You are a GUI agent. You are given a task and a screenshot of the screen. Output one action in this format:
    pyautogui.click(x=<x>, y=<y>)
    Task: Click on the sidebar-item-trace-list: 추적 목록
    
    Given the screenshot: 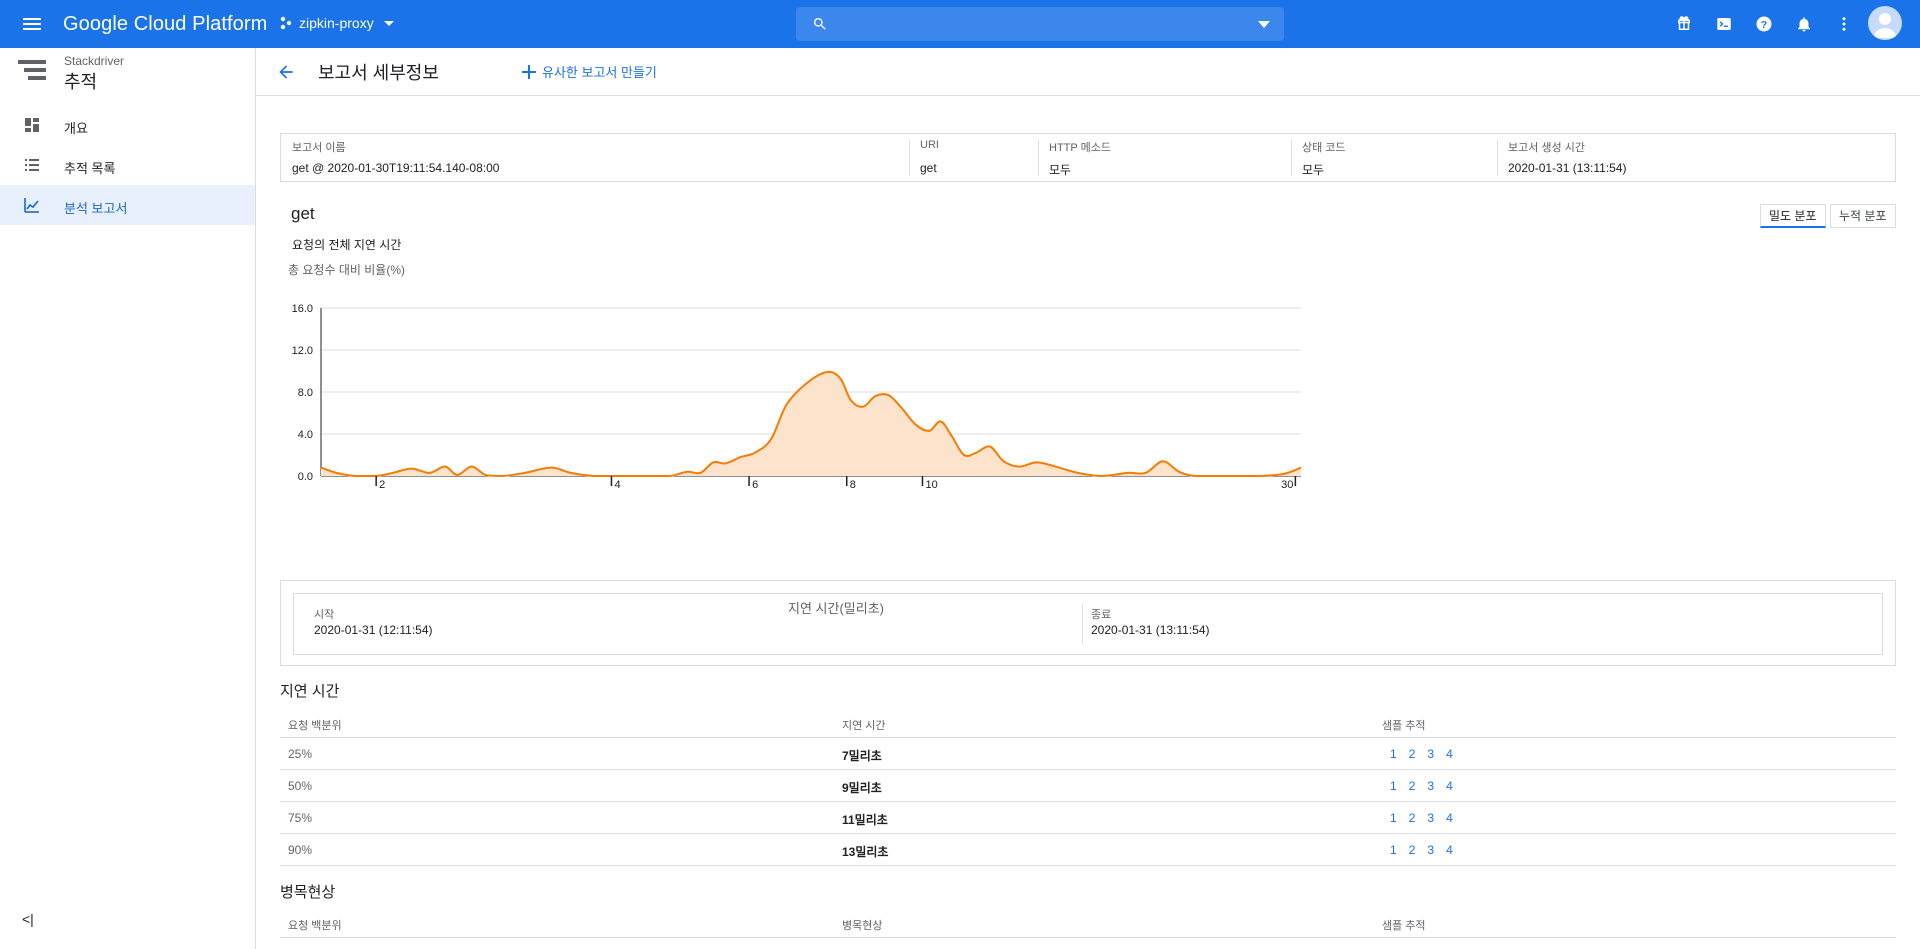 What is the action you would take?
    pyautogui.click(x=127, y=165)
    